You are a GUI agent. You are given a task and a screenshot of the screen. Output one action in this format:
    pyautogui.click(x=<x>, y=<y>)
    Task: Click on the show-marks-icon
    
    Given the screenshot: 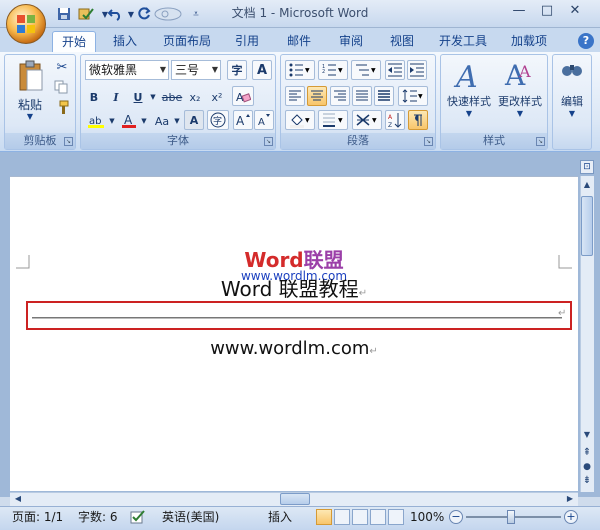 What is the action you would take?
    pyautogui.click(x=418, y=120)
    